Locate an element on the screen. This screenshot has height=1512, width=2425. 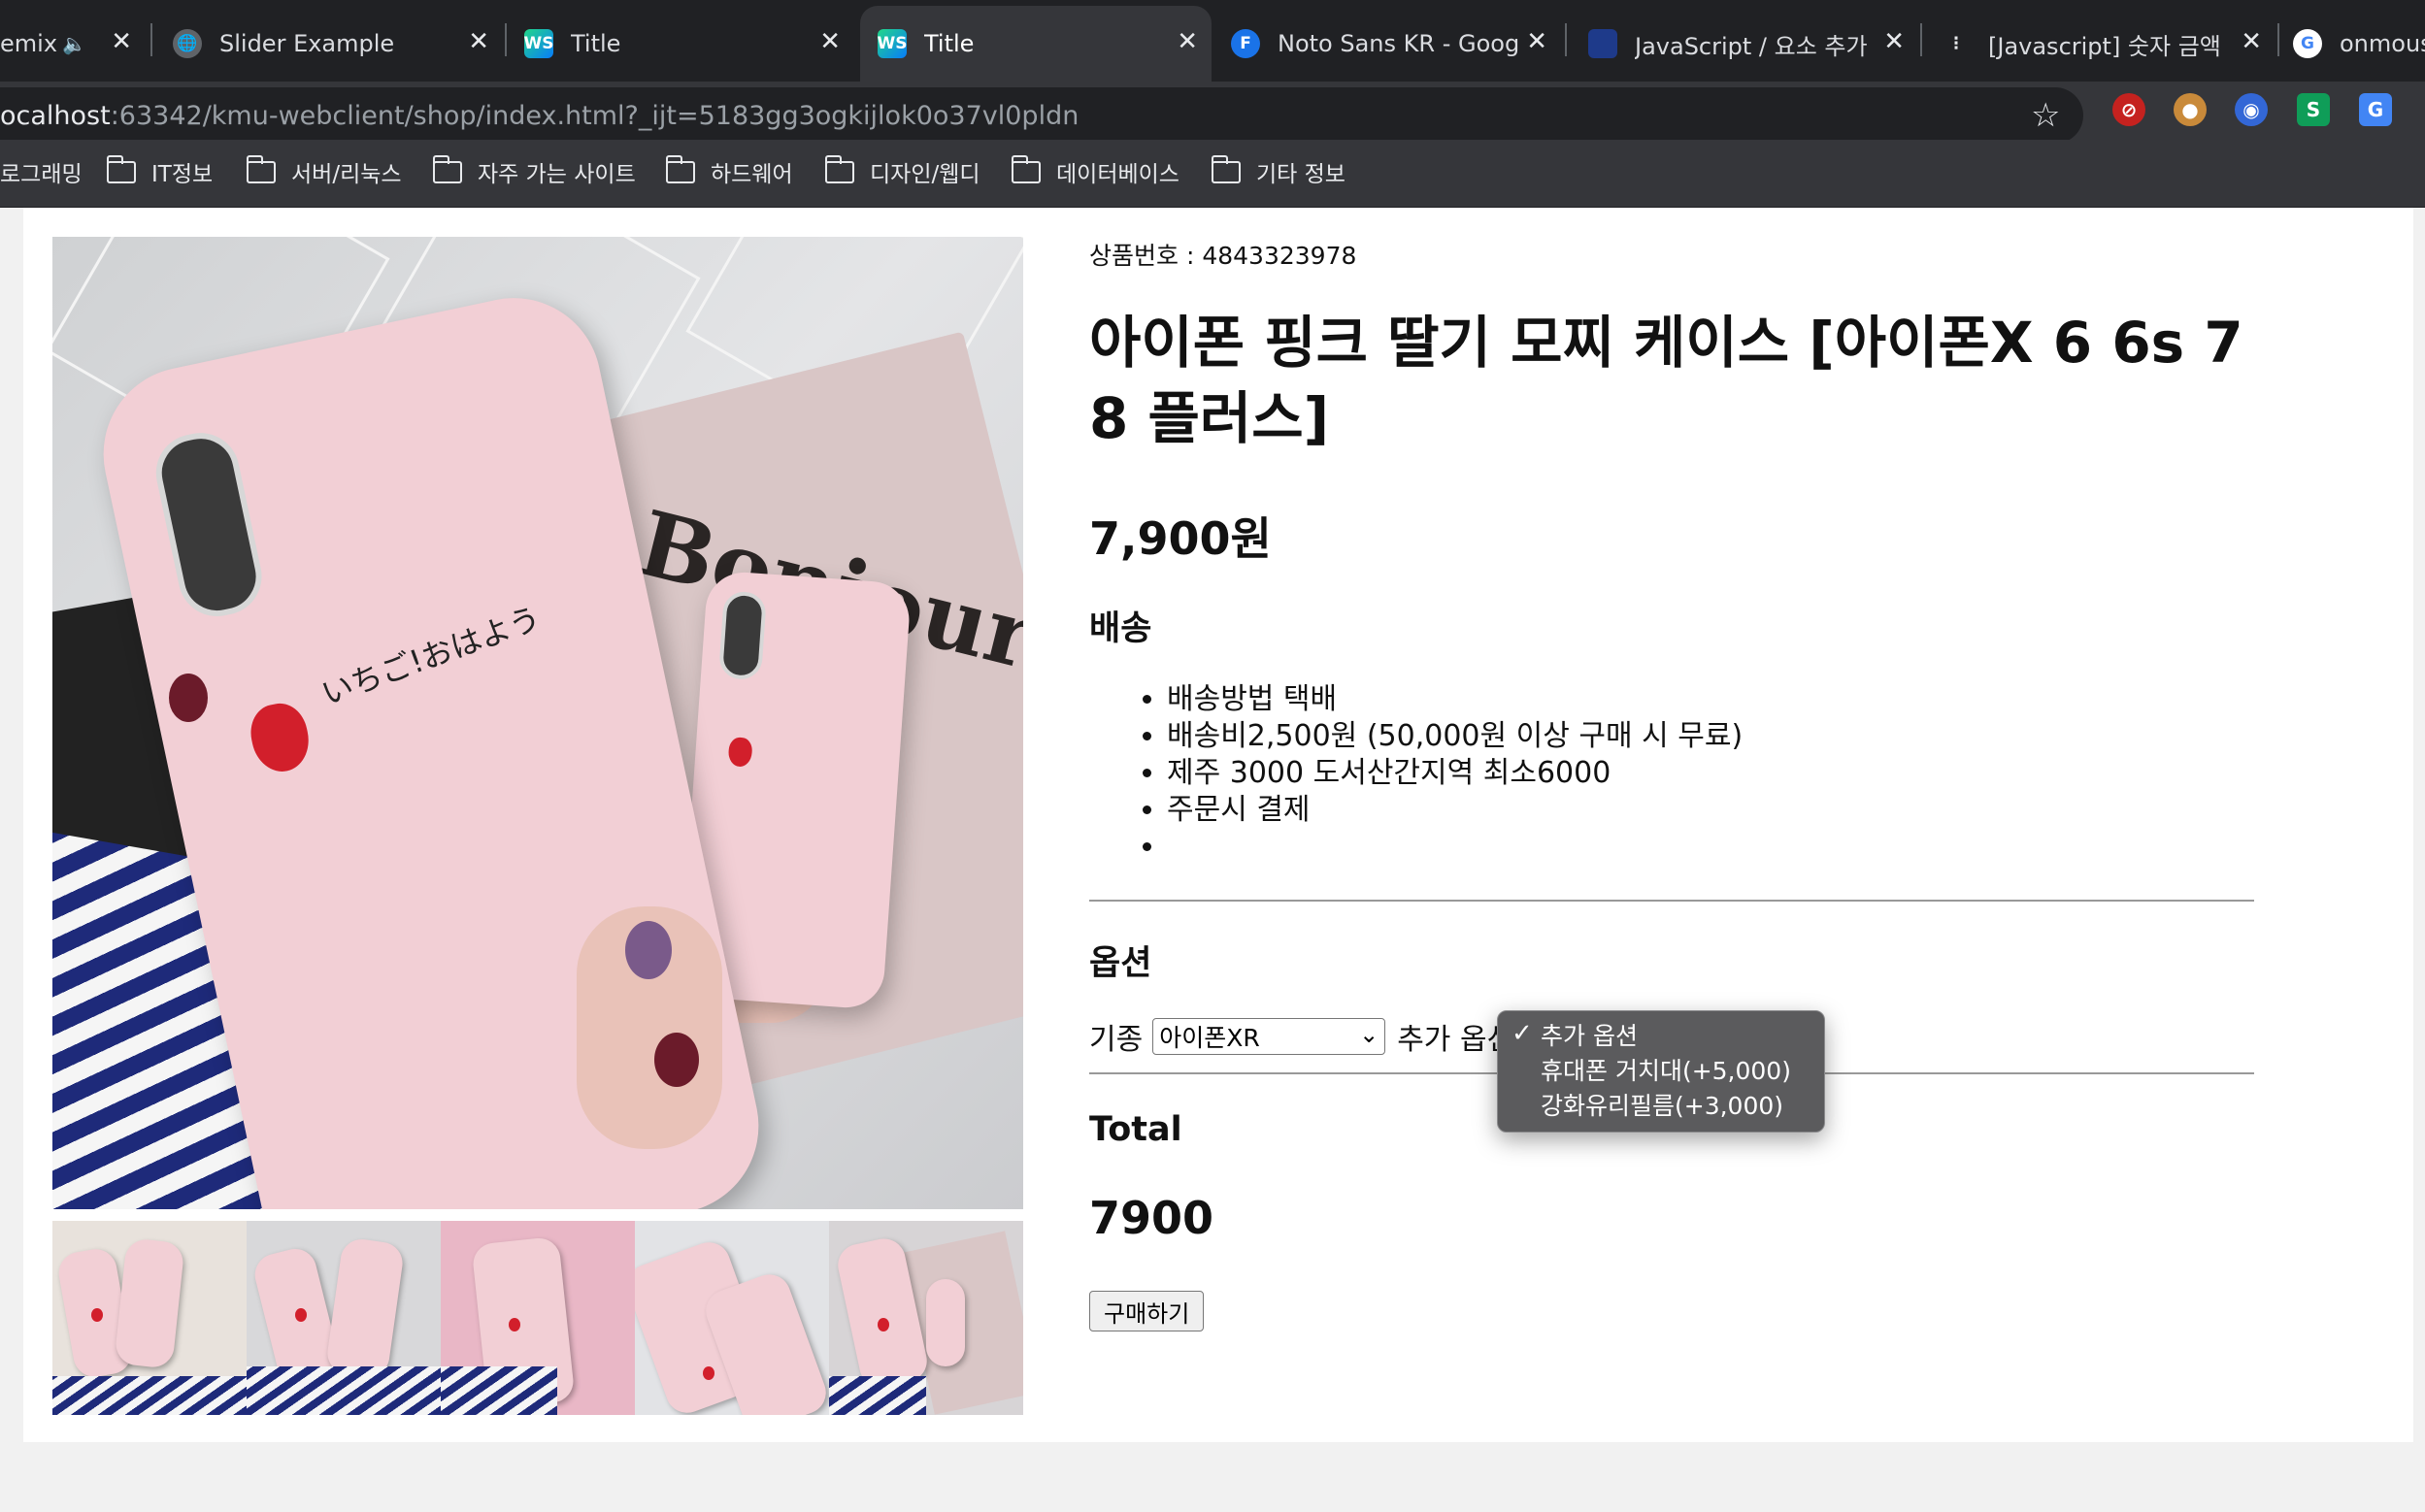
option-label: 추가 옵션 is located at coordinates (1589, 1036).